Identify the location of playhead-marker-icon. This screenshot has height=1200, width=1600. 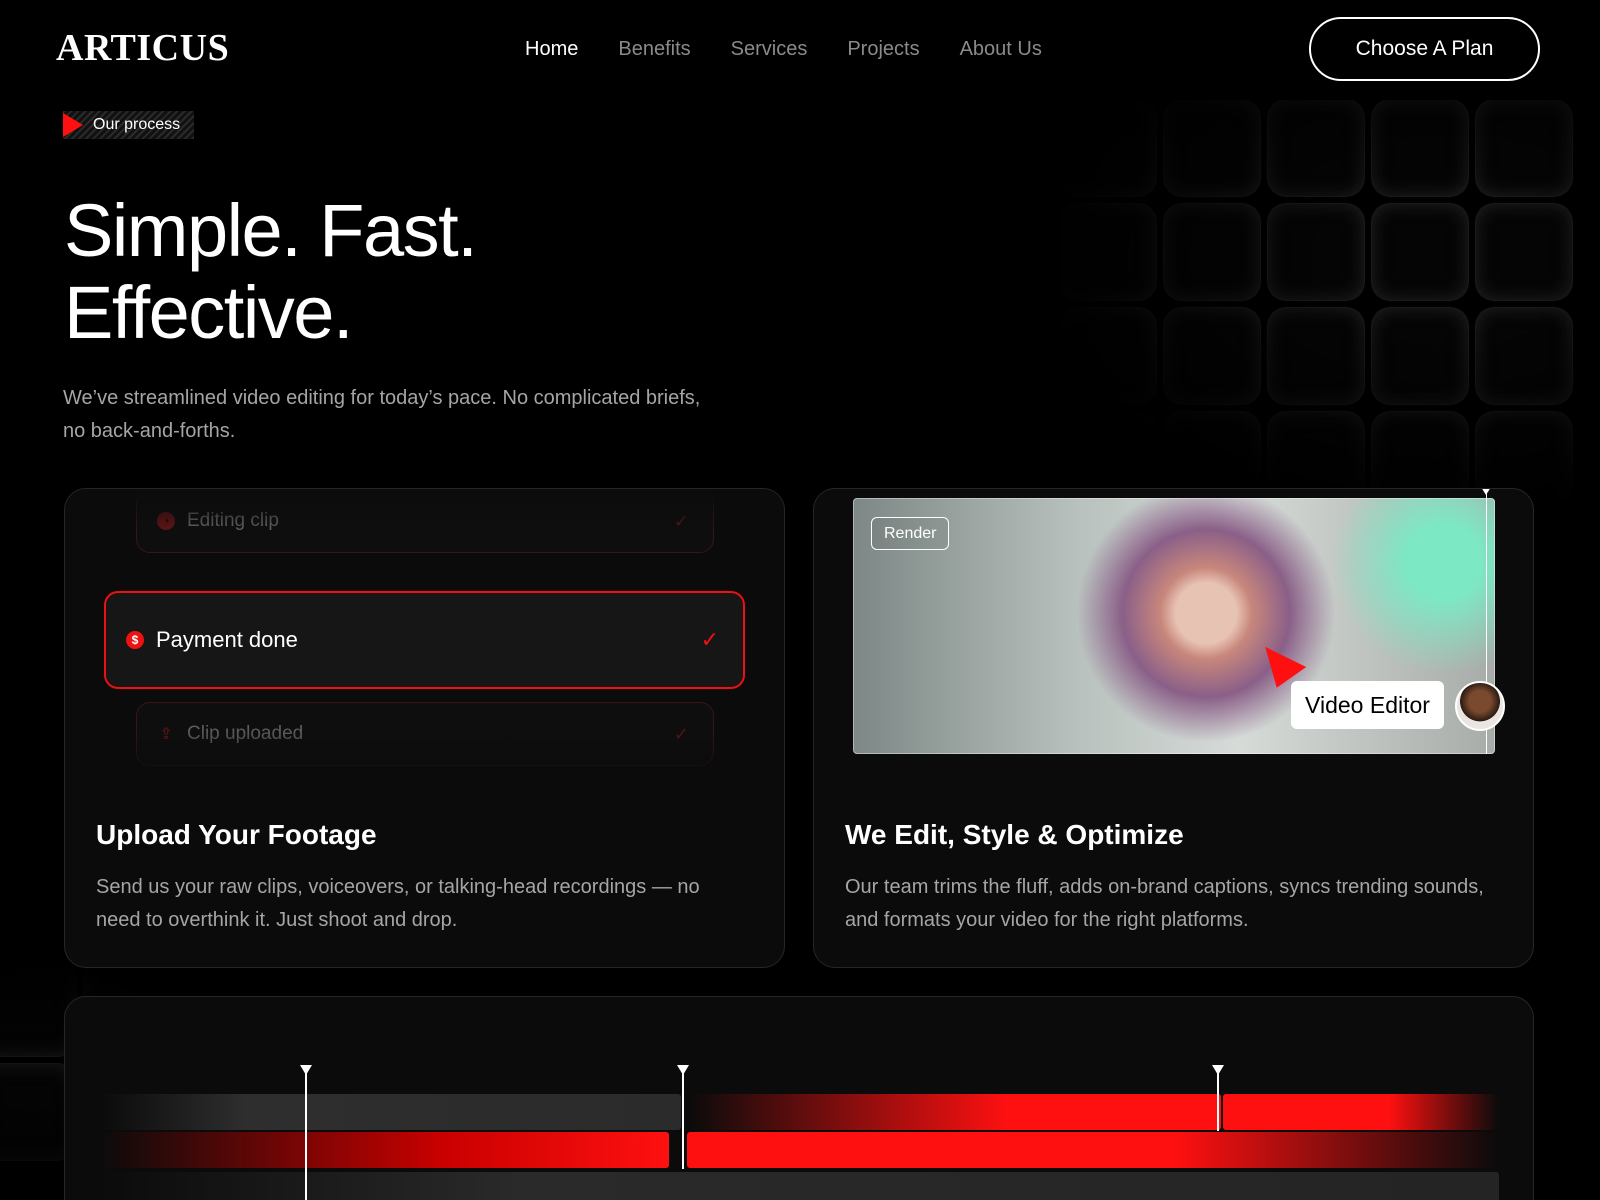
(1486, 492).